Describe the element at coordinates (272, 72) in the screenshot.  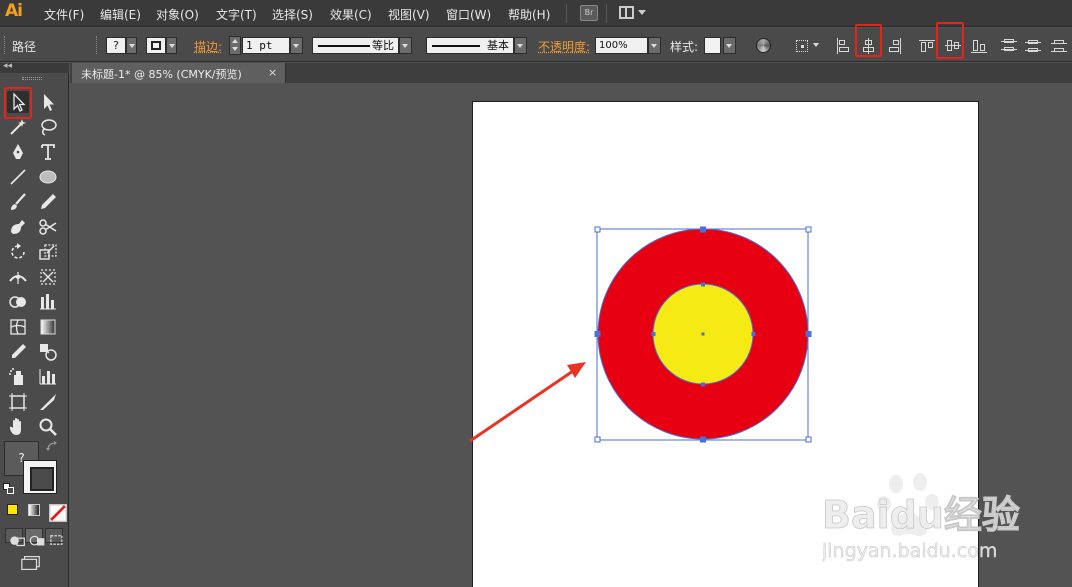
I see `close-icon: ×` at that location.